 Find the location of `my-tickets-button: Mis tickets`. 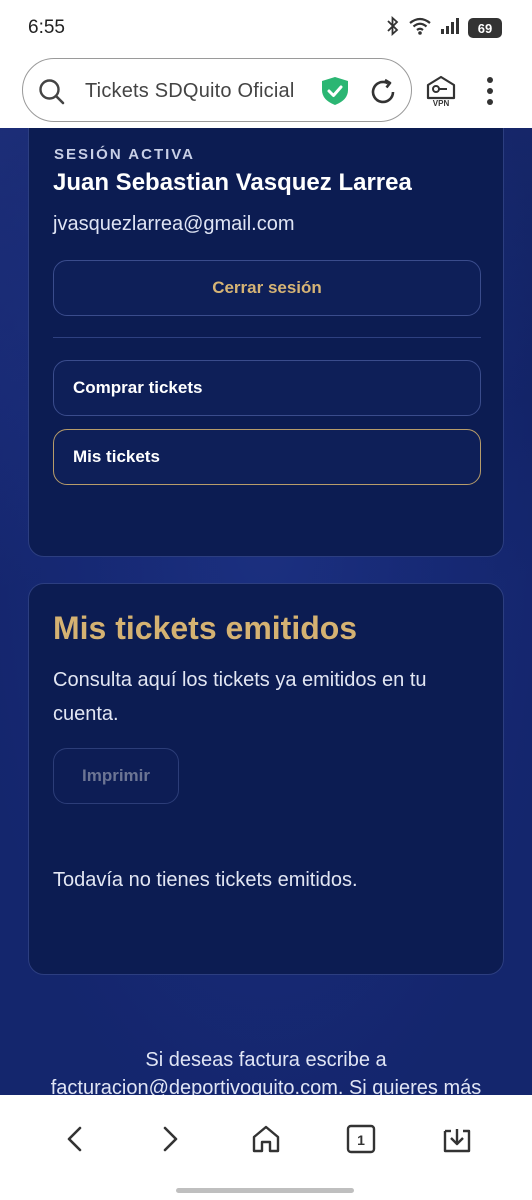

my-tickets-button: Mis tickets is located at coordinates (267, 457).